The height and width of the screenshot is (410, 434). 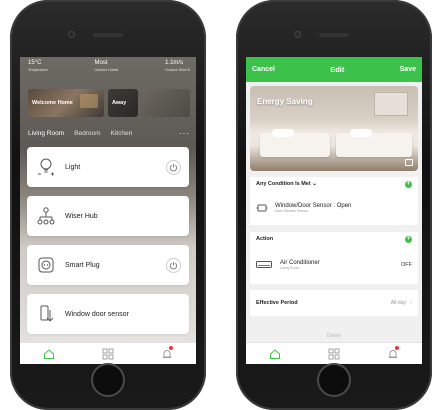 I want to click on scene-away: Away, so click(x=123, y=103).